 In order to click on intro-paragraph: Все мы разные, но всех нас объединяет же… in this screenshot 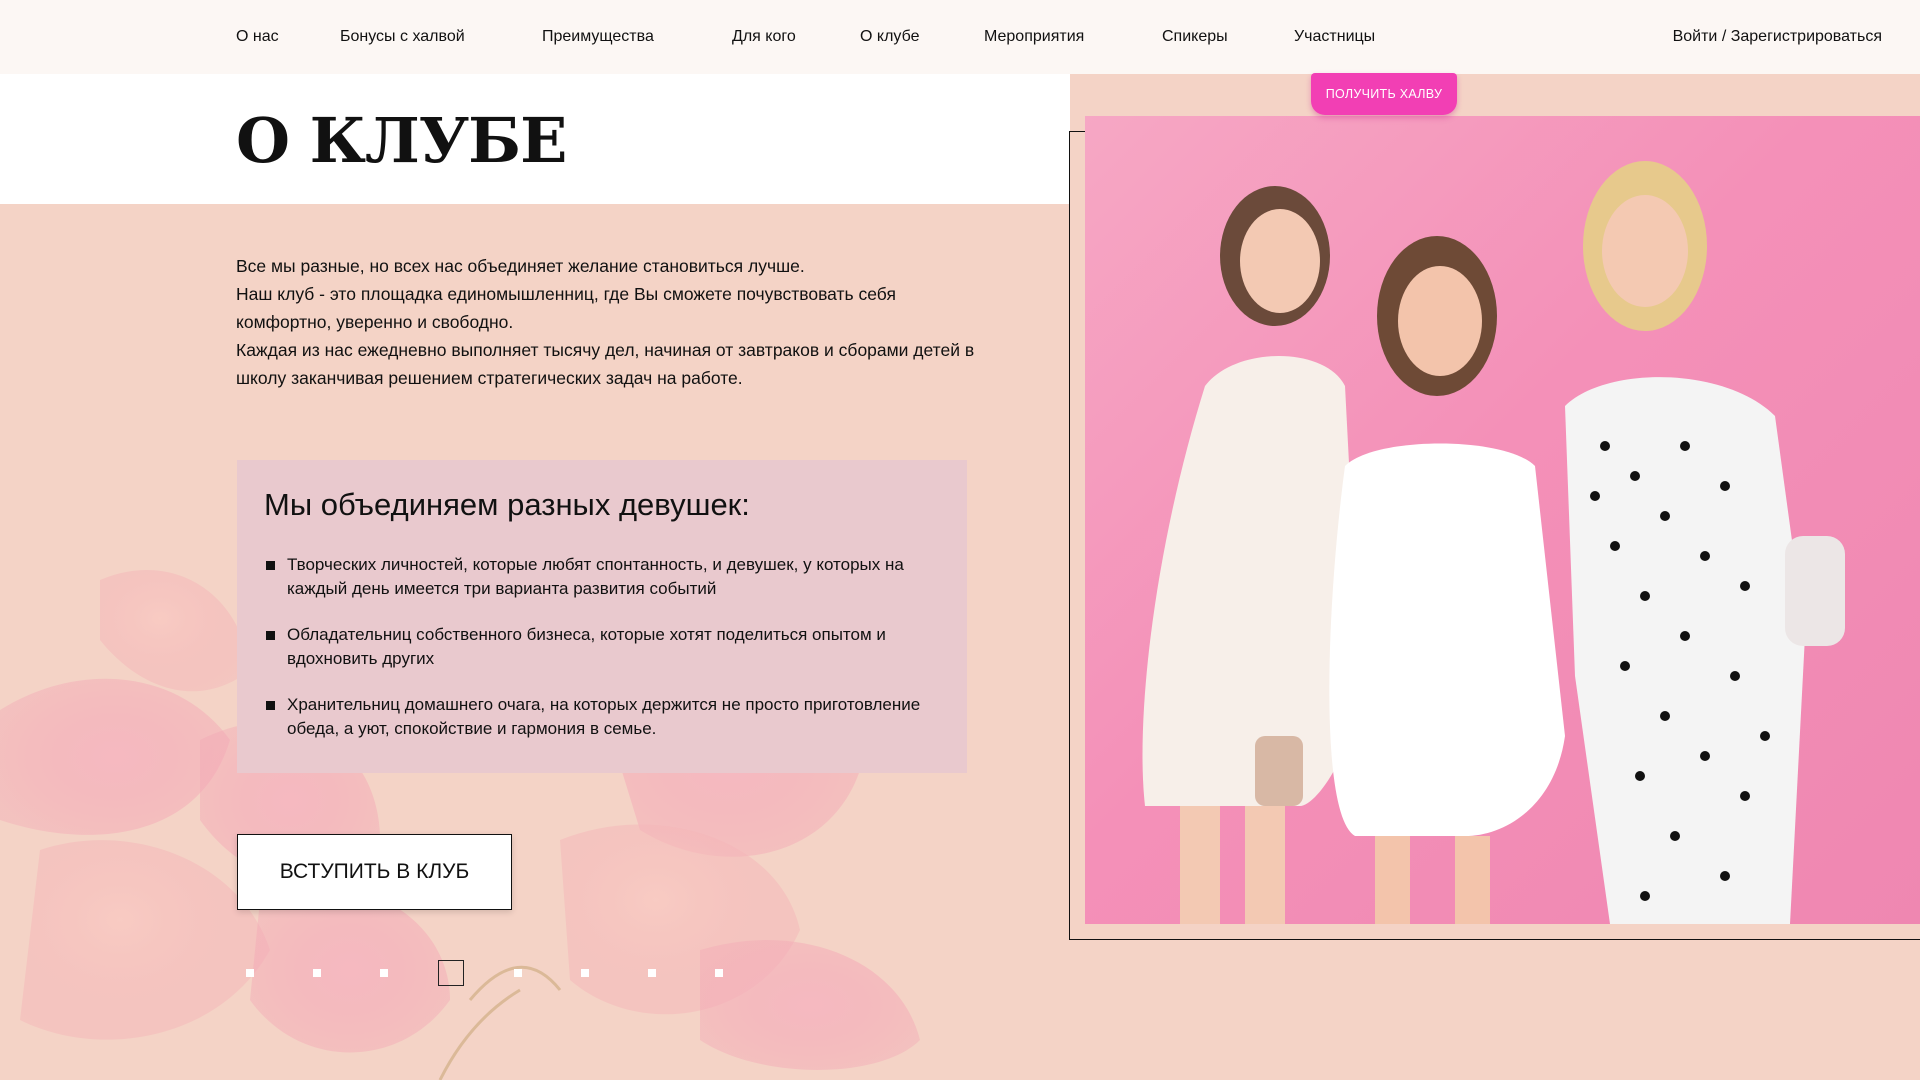, I will do `click(520, 266)`.